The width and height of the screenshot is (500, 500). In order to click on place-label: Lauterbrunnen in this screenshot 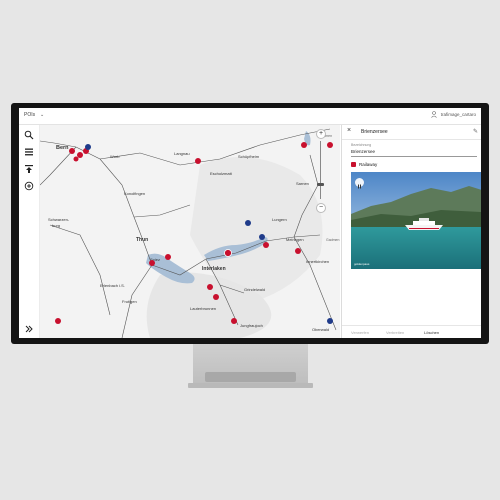, I will do `click(203, 308)`.